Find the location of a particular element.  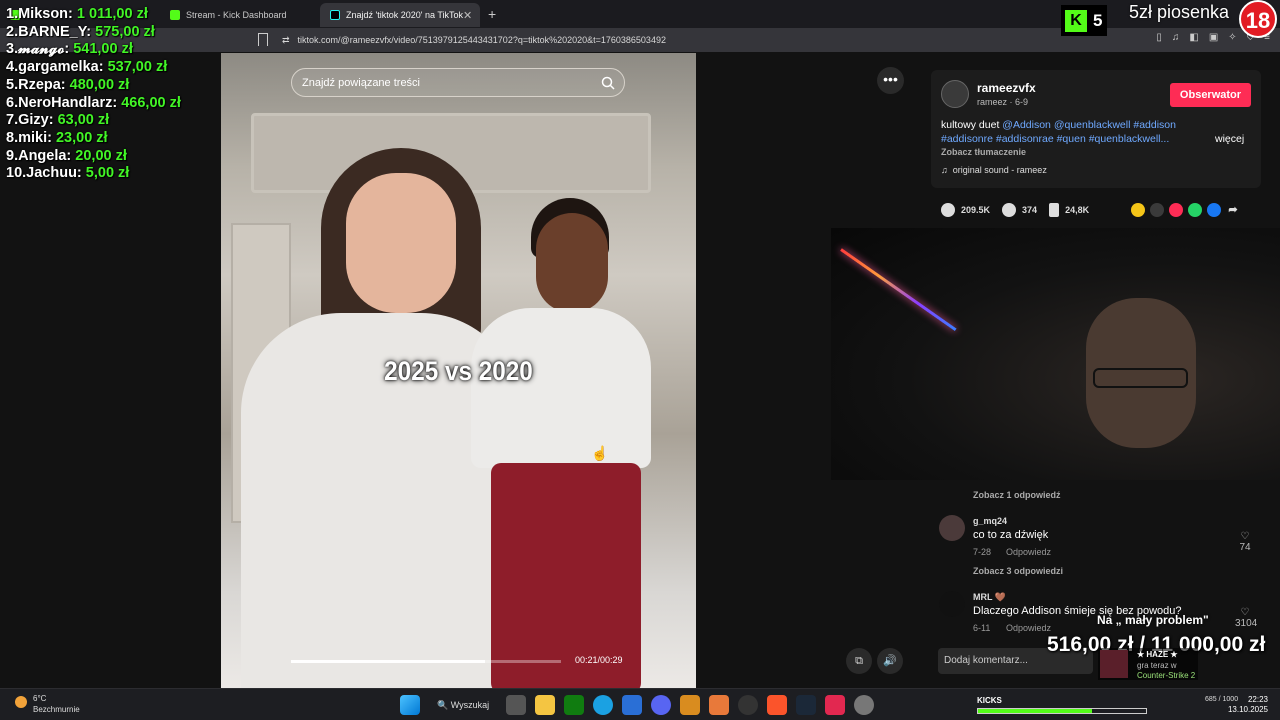

obs-icon is located at coordinates (748, 705).